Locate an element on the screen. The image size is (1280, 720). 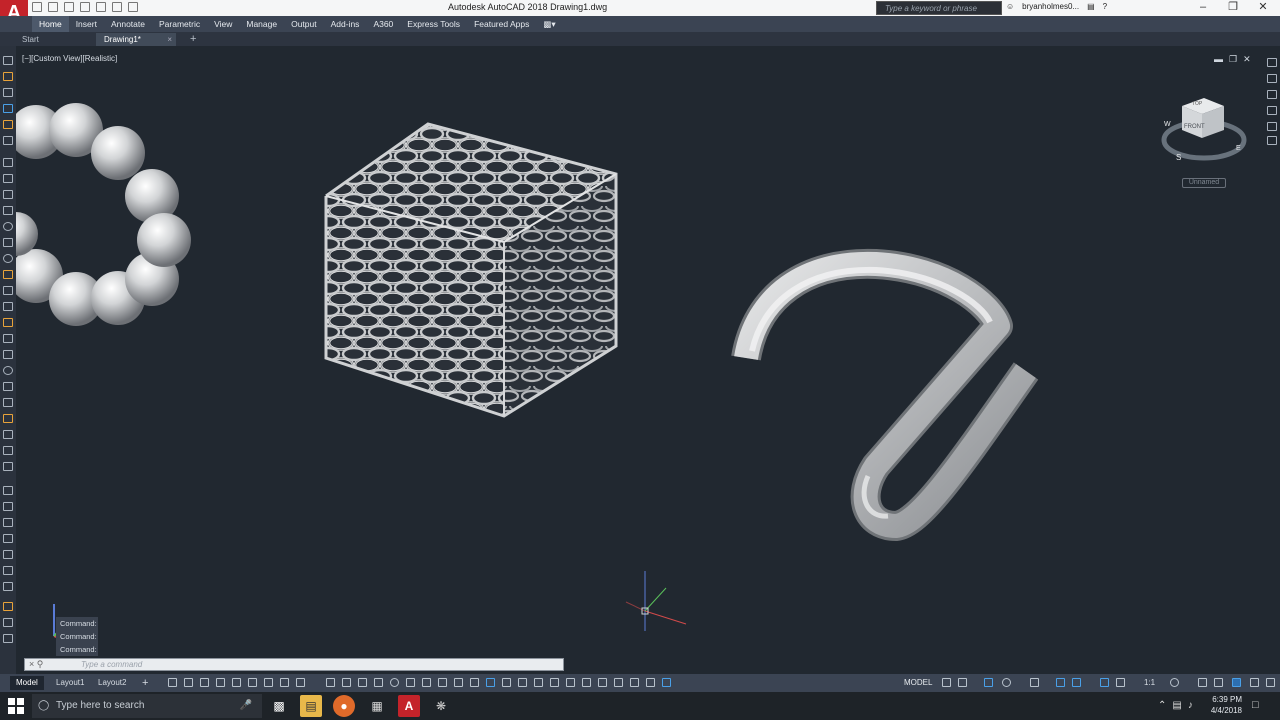
spline-icon is located at coordinates (8, 242).